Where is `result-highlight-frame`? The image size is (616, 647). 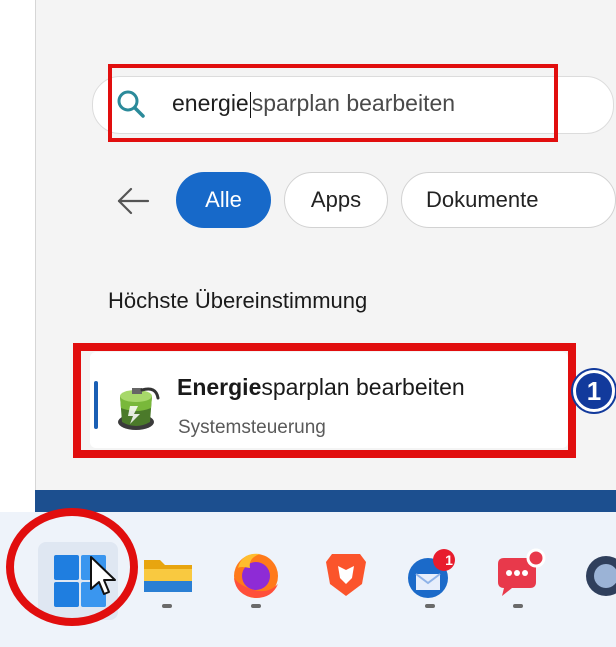 result-highlight-frame is located at coordinates (324, 400).